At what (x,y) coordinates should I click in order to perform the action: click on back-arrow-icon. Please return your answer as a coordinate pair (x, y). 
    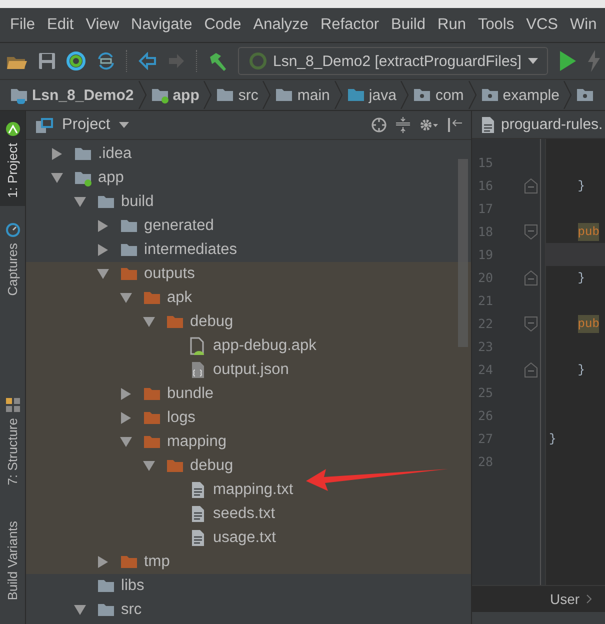
    Looking at the image, I should click on (147, 61).